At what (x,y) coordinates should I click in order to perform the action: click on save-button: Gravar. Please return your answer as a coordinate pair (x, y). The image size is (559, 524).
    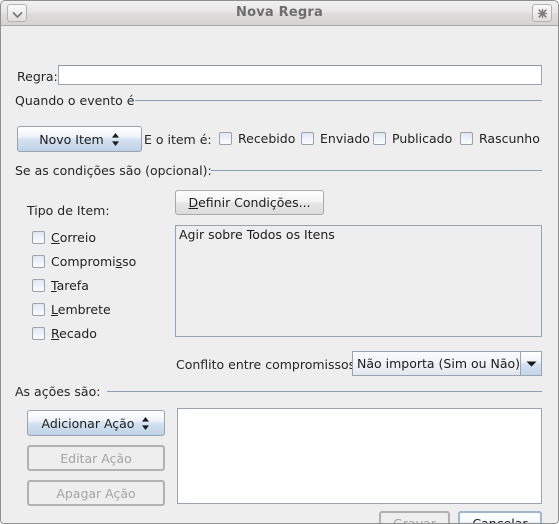
    Looking at the image, I should click on (414, 517).